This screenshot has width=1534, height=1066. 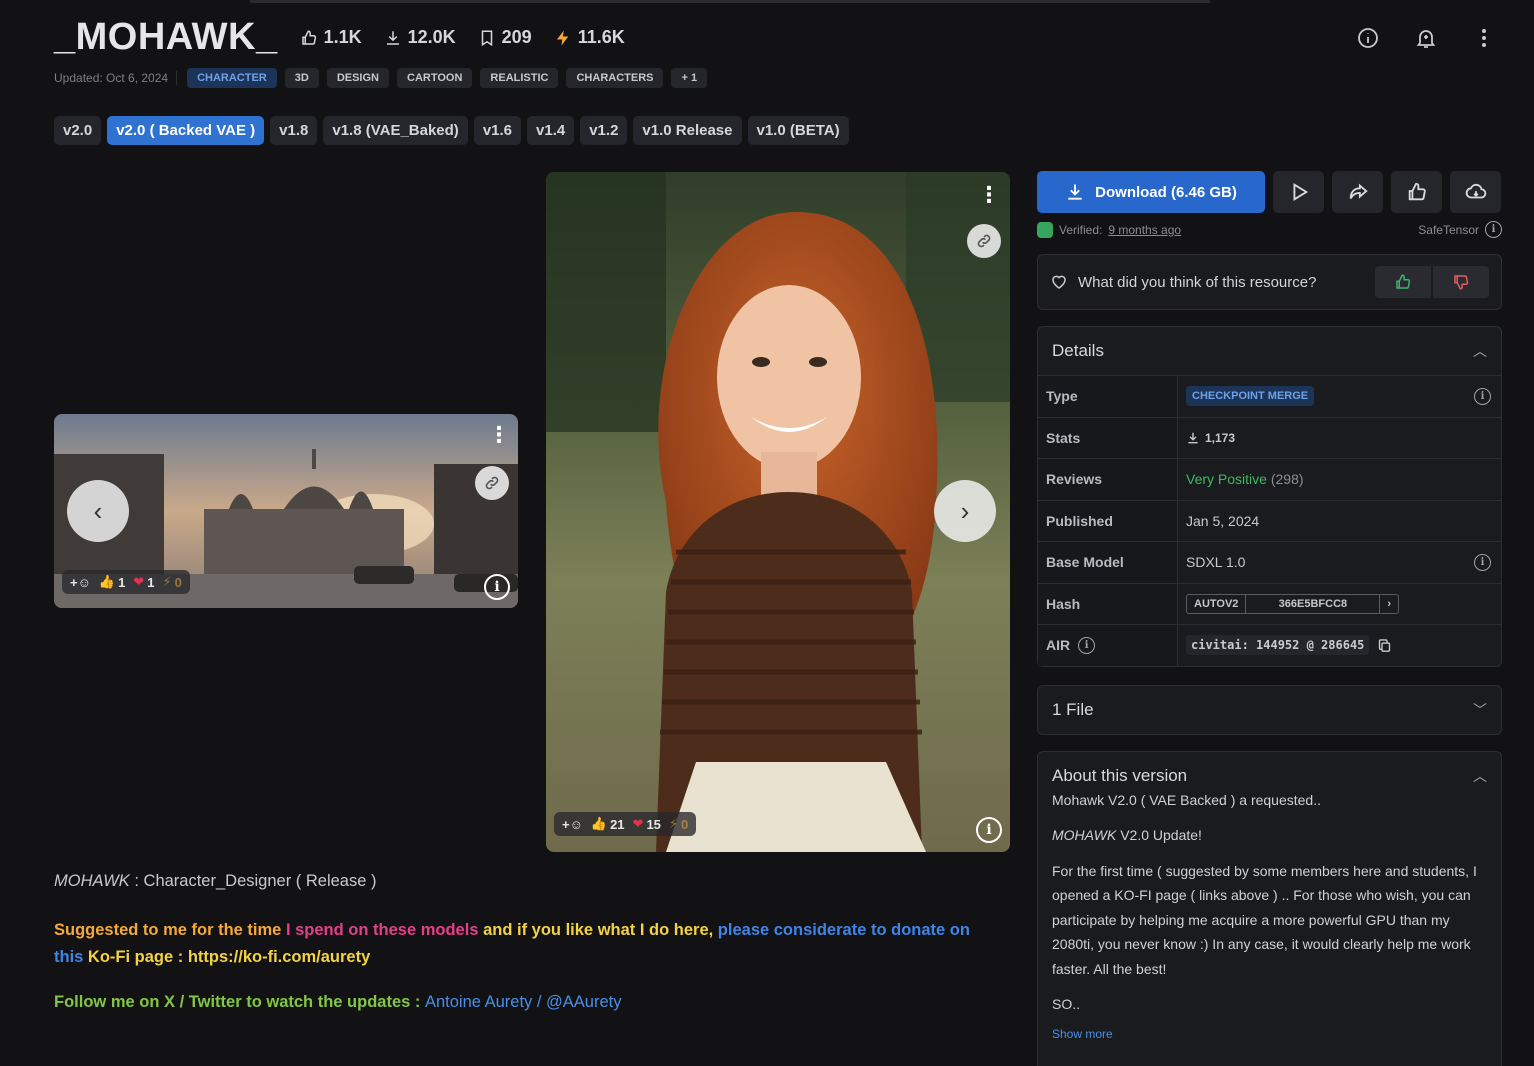 What do you see at coordinates (1357, 192) in the screenshot?
I see `share-button` at bounding box center [1357, 192].